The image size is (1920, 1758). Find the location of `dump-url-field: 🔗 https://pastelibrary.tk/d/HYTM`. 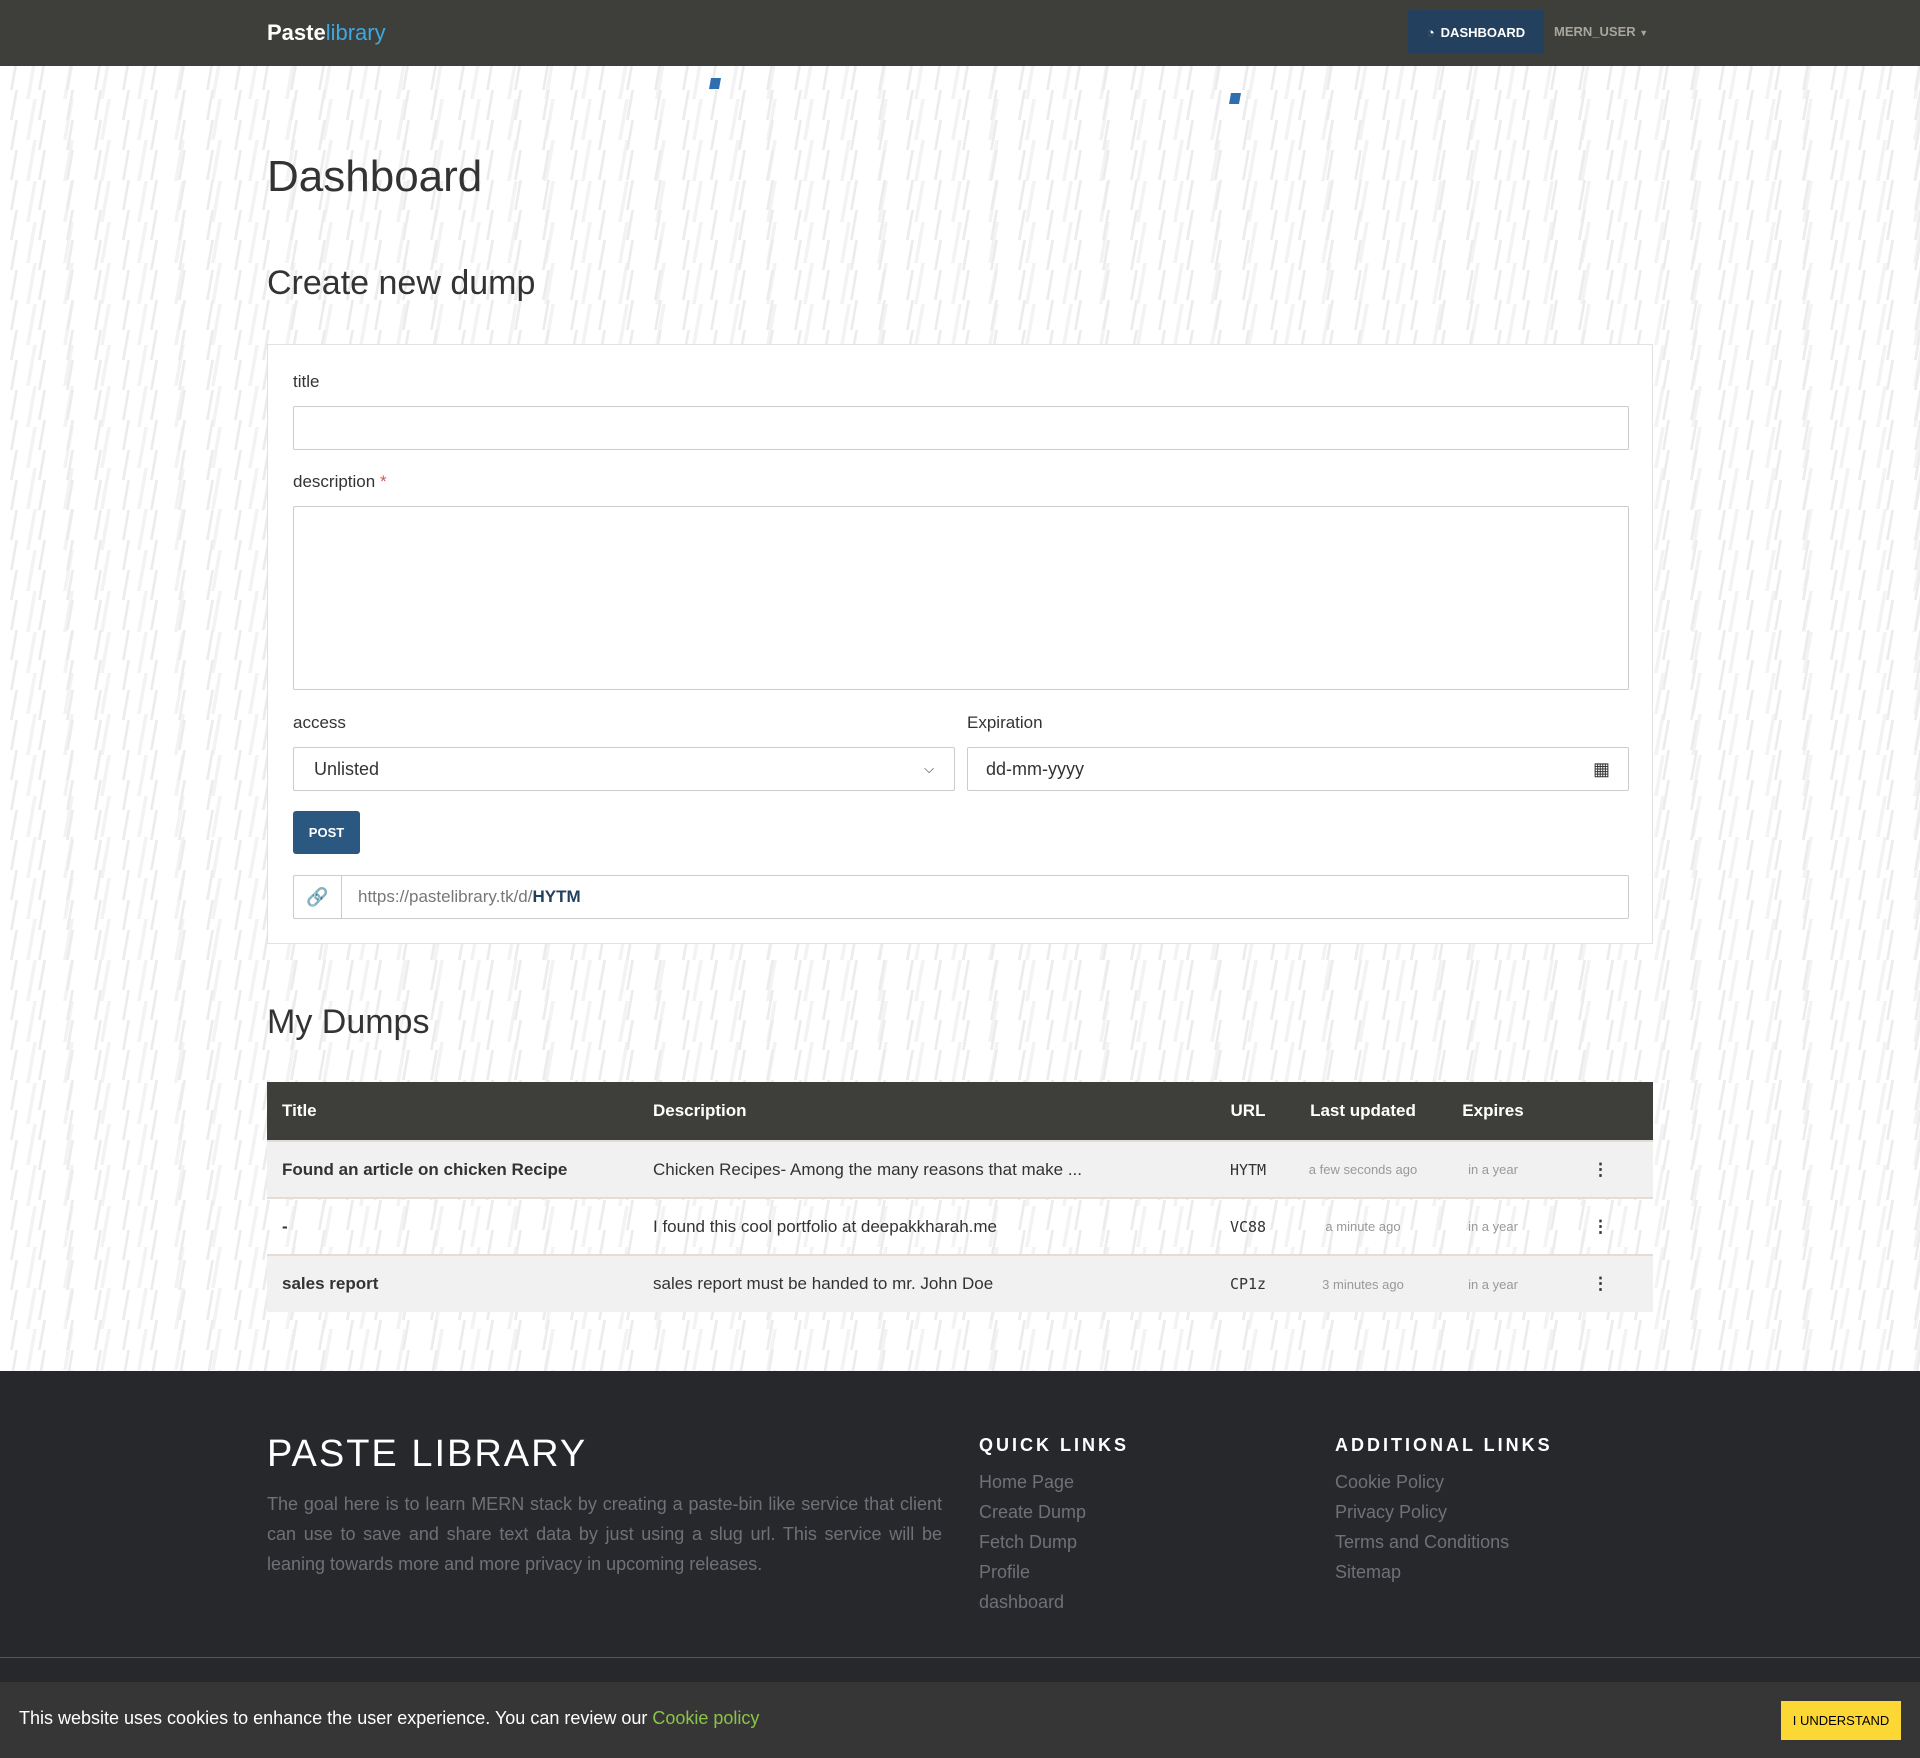

dump-url-field: 🔗 https://pastelibrary.tk/d/HYTM is located at coordinates (961, 897).